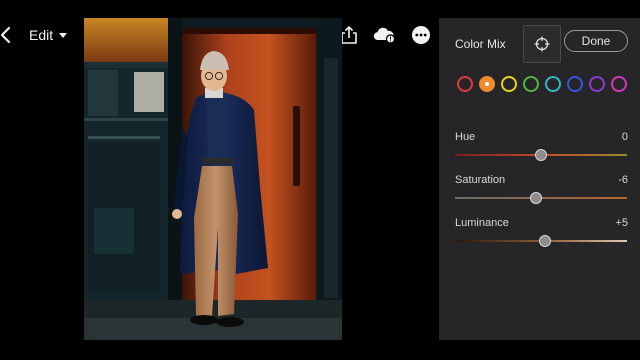 The image size is (640, 360). Describe the element at coordinates (465, 137) in the screenshot. I see `hue-label: Hue` at that location.